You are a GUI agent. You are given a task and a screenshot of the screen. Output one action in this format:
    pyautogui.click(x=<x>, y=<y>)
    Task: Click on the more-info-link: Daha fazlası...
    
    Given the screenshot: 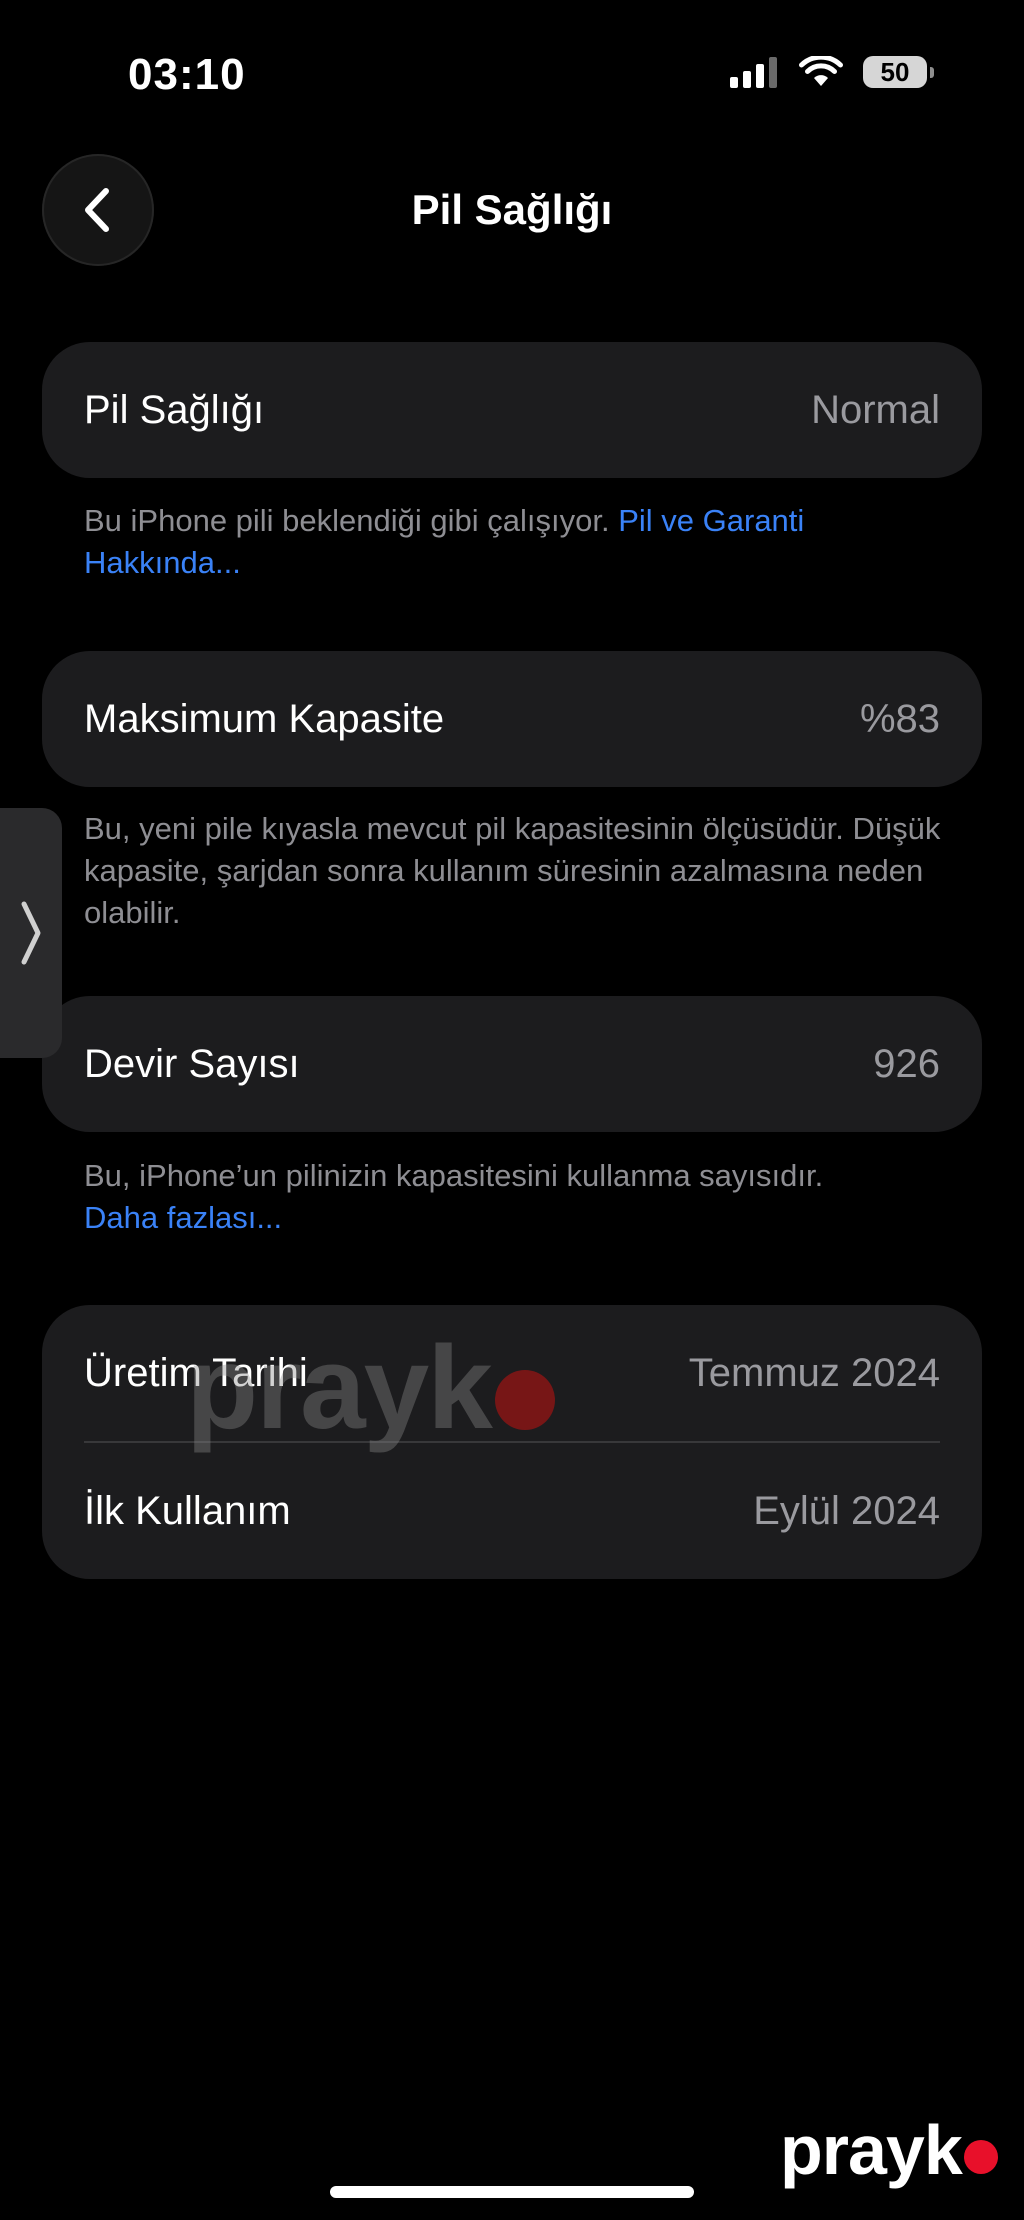 What is the action you would take?
    pyautogui.click(x=183, y=1217)
    